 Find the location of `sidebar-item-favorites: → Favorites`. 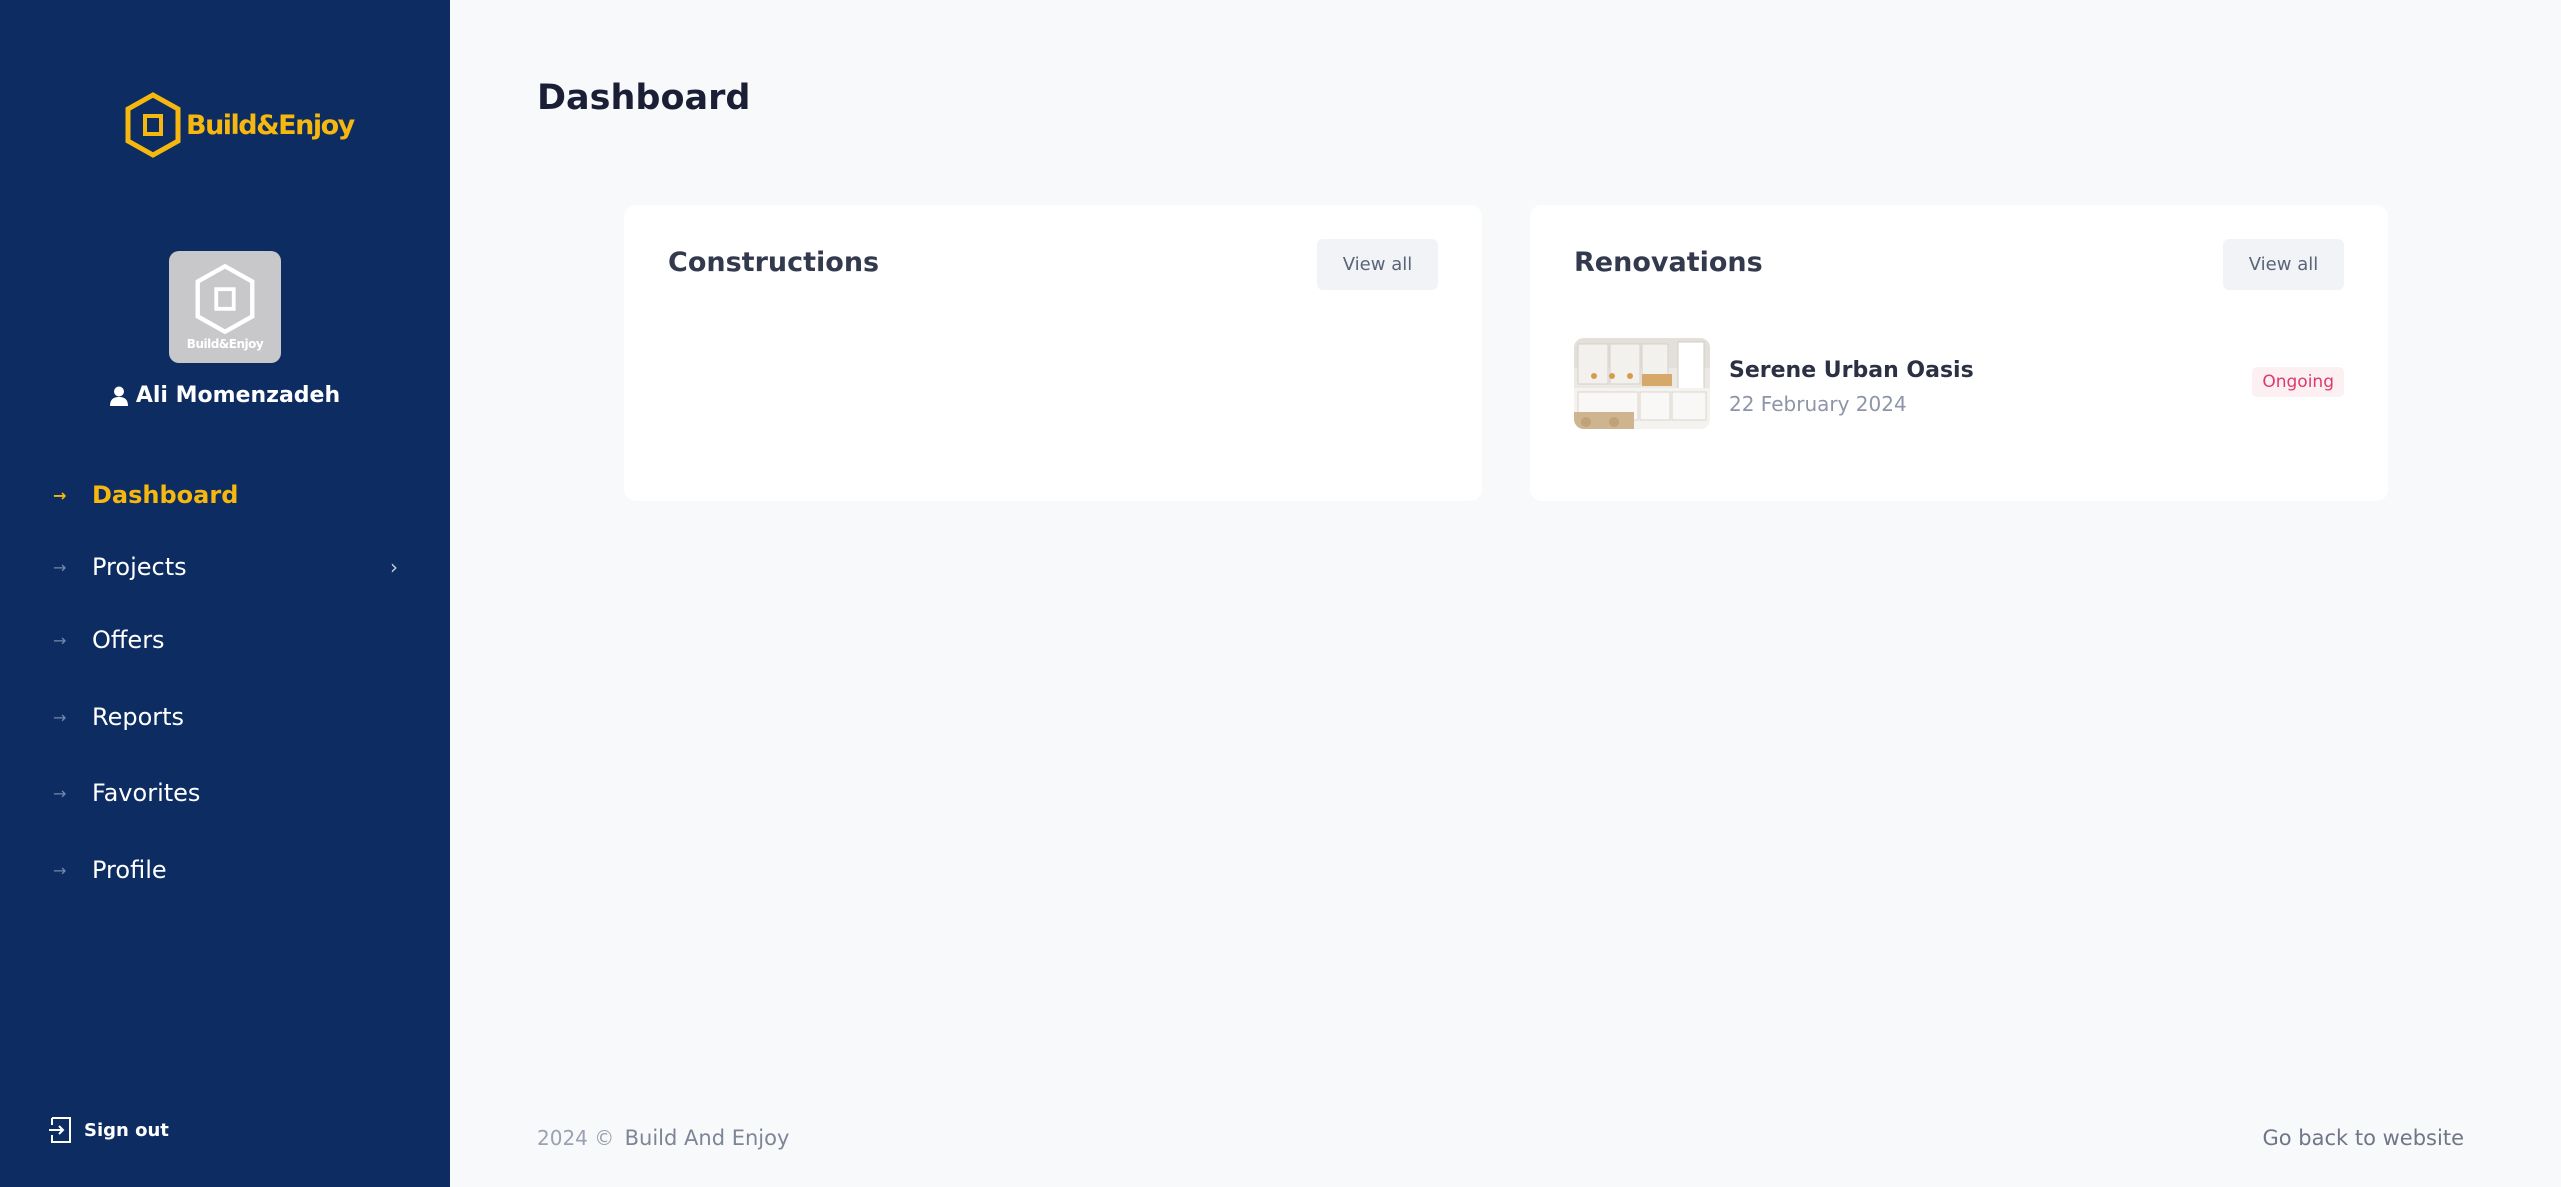

sidebar-item-favorites: → Favorites is located at coordinates (225, 793).